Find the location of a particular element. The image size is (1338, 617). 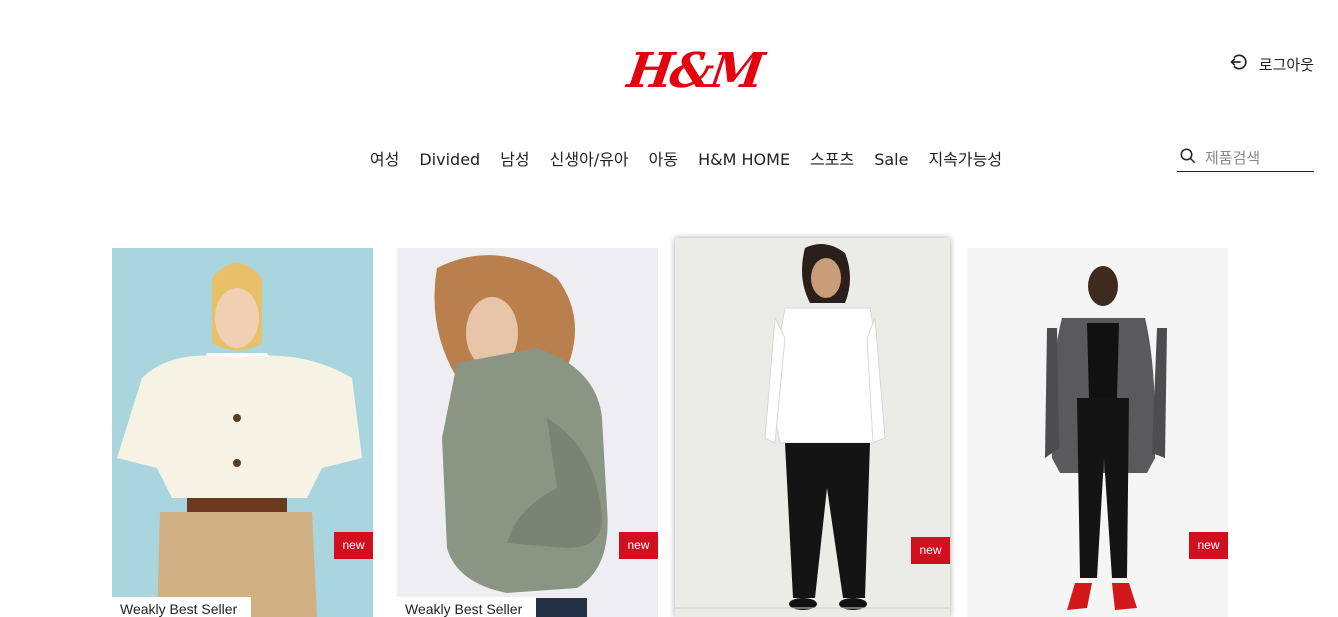

logout-icon is located at coordinates (1239, 64).